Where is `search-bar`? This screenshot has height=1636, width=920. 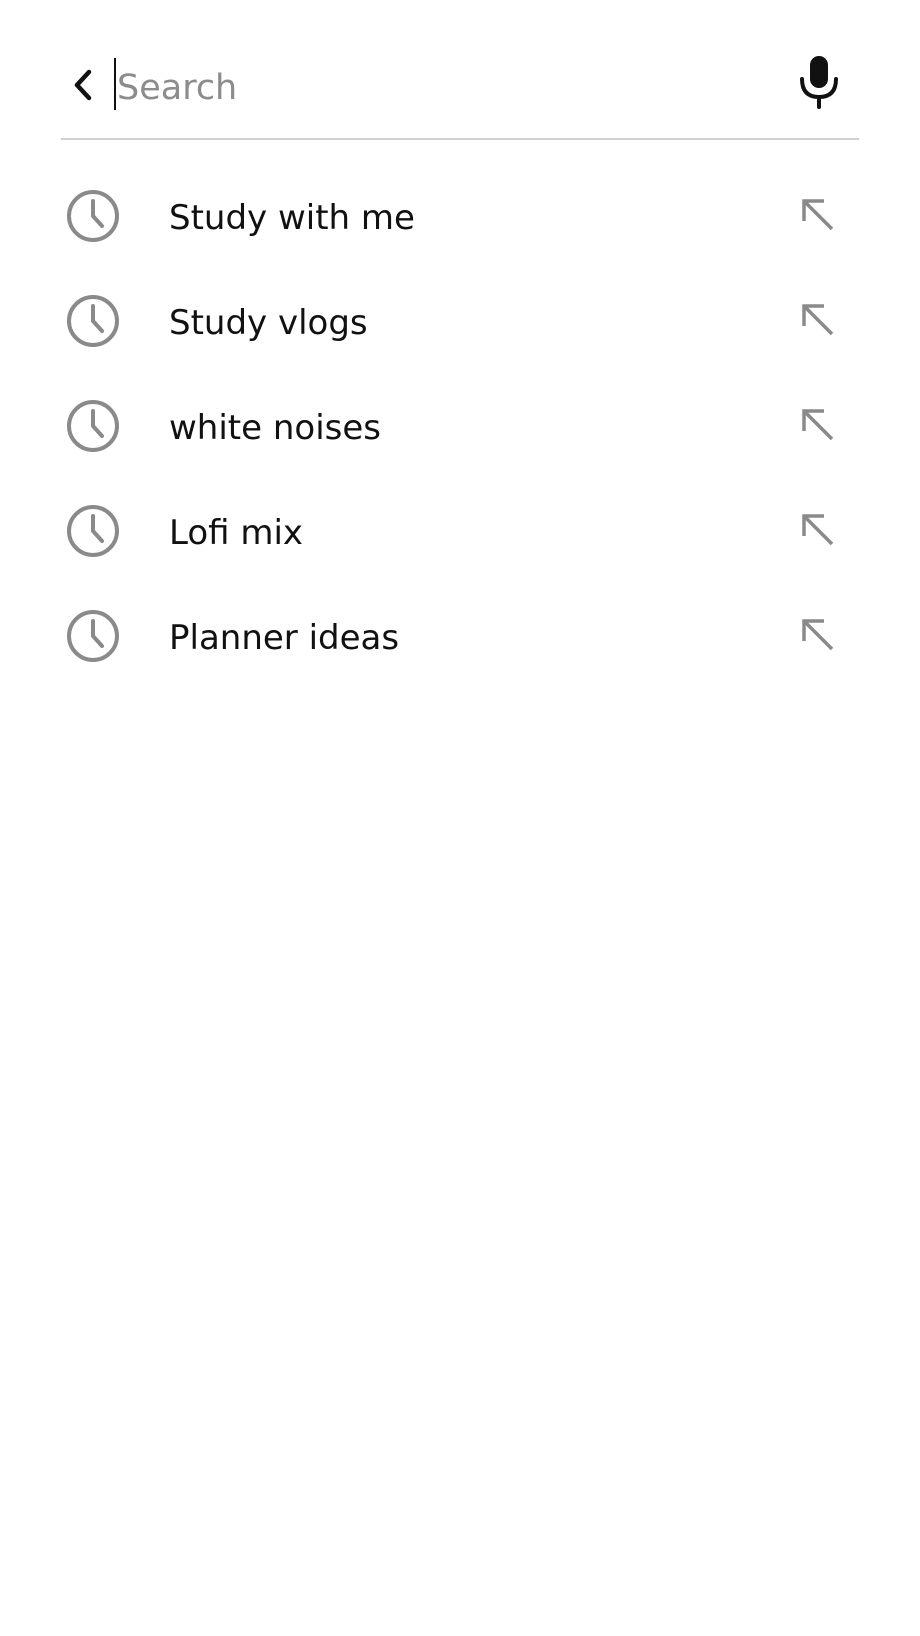 search-bar is located at coordinates (460, 92).